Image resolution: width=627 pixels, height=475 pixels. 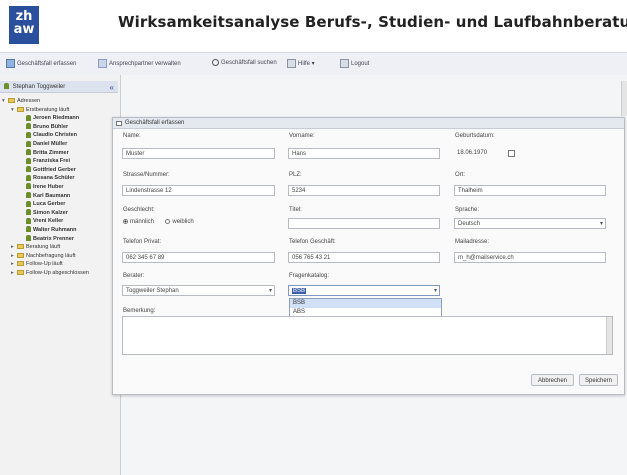 What do you see at coordinates (146, 175) in the screenshot?
I see `strasse-label: Strasse/Nummer:` at bounding box center [146, 175].